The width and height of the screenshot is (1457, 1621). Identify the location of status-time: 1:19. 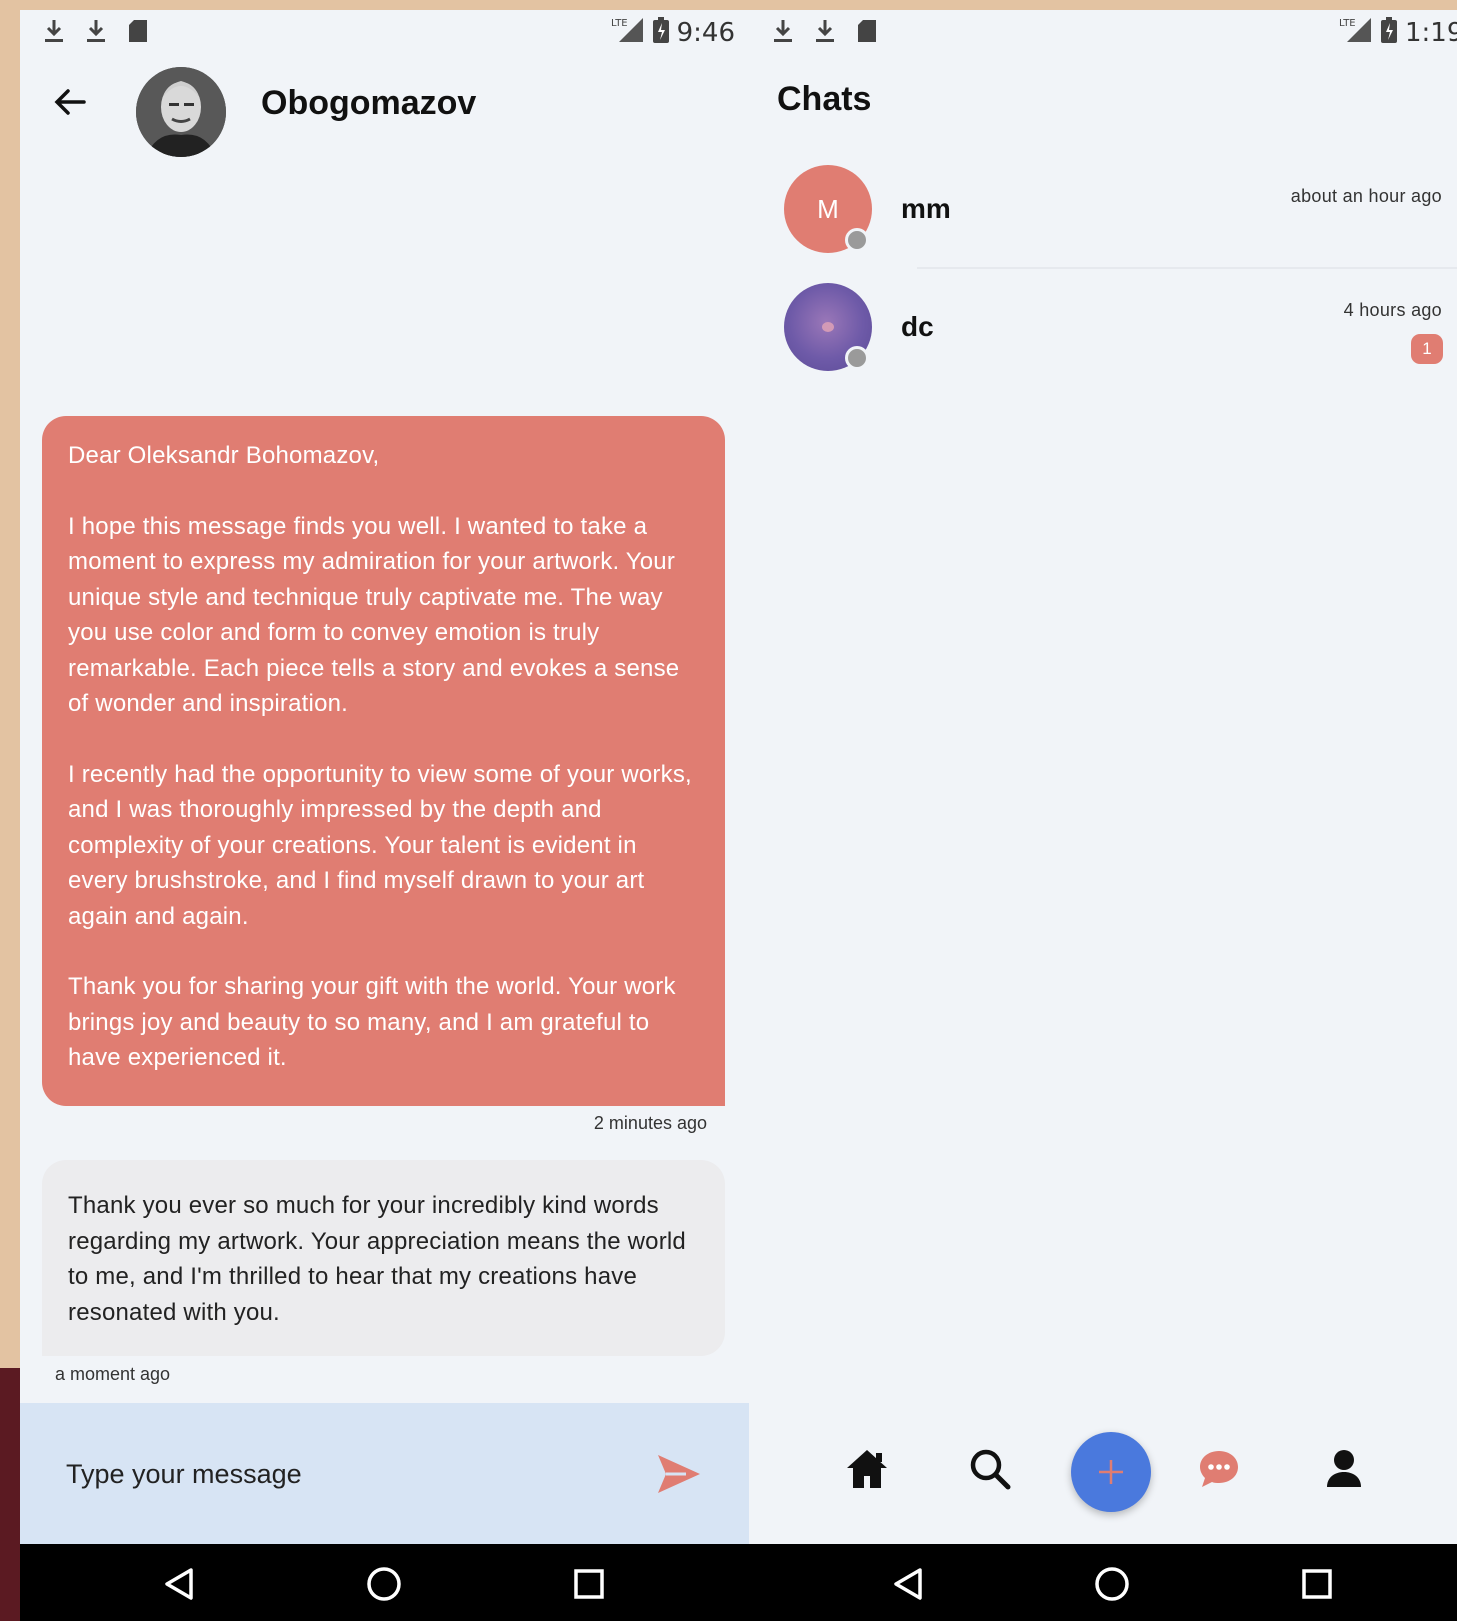
(1431, 32).